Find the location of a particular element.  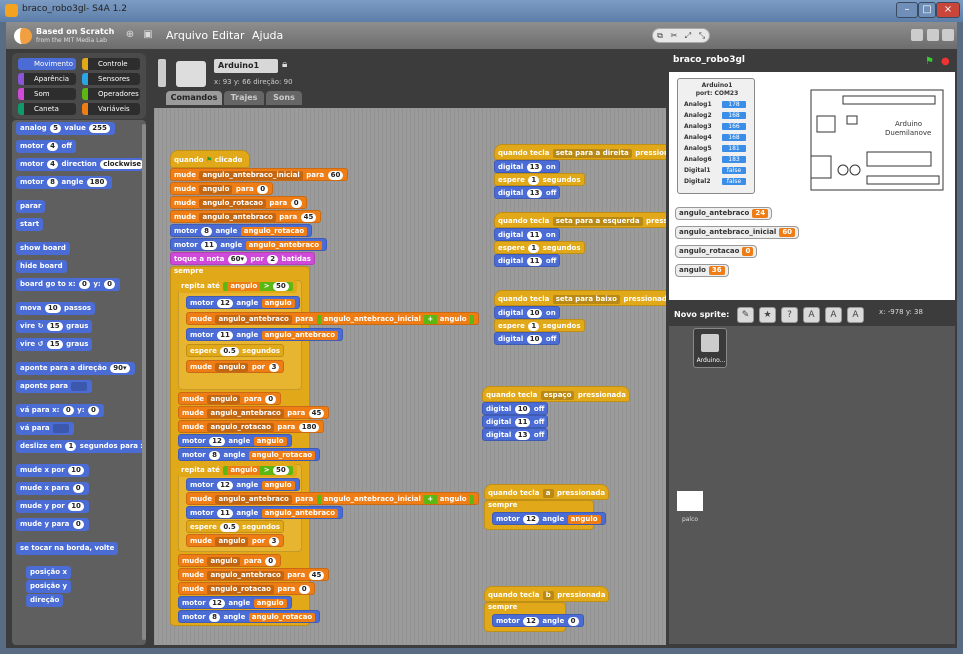

category-som: Som is located at coordinates (47, 94).